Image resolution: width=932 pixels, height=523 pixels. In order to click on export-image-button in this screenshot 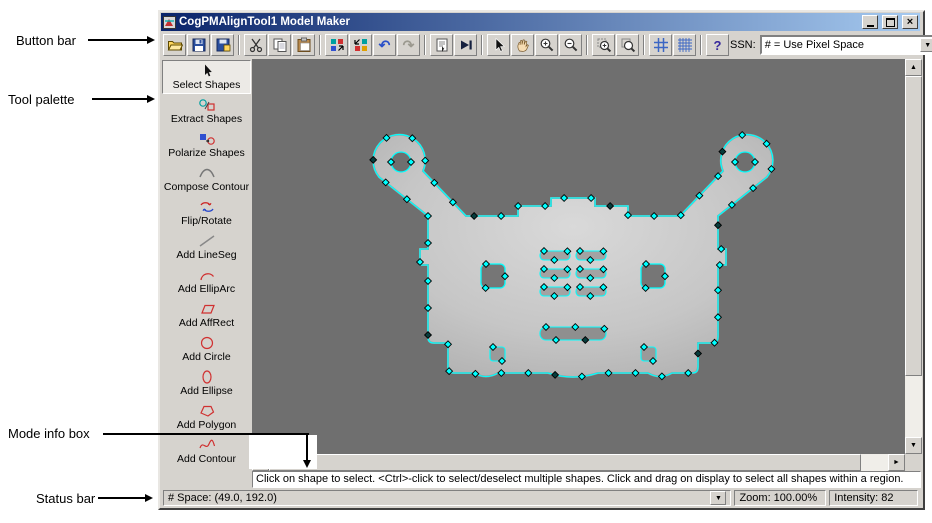, I will do `click(222, 45)`.